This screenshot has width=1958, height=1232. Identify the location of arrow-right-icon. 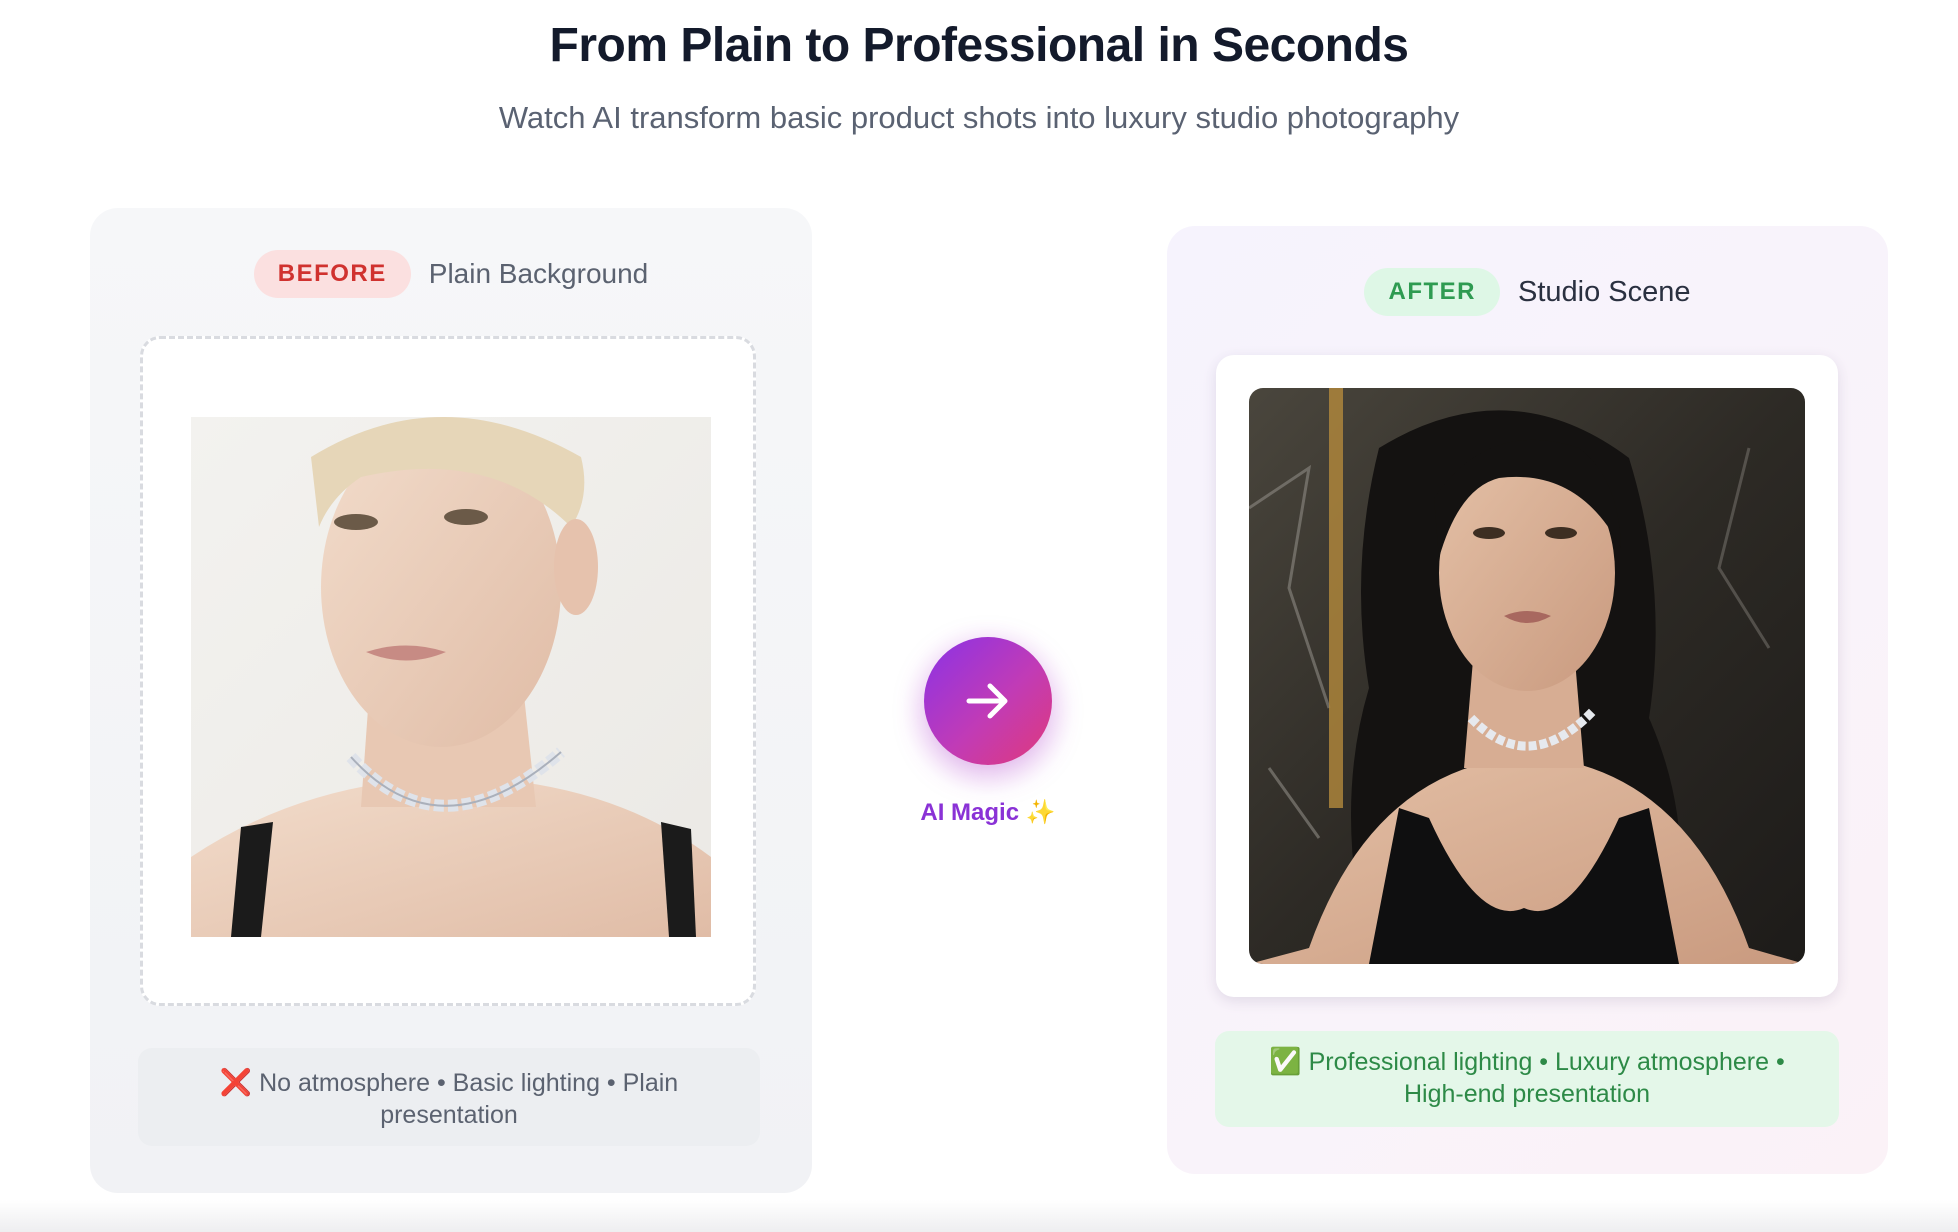
(987, 701).